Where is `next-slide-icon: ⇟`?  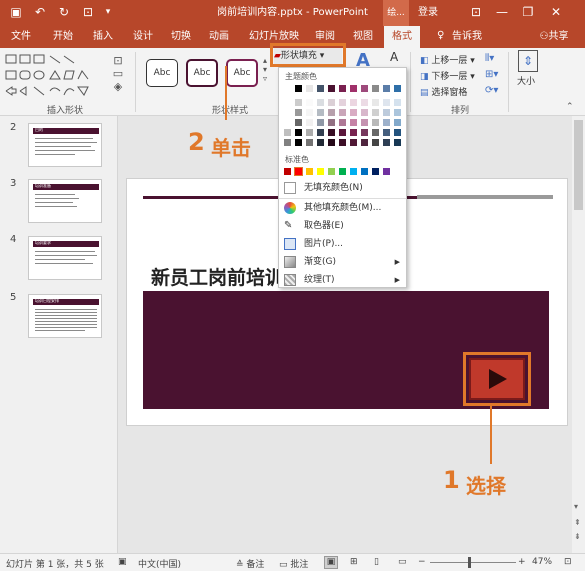
next-slide-icon: ⇟ is located at coordinates (577, 536).